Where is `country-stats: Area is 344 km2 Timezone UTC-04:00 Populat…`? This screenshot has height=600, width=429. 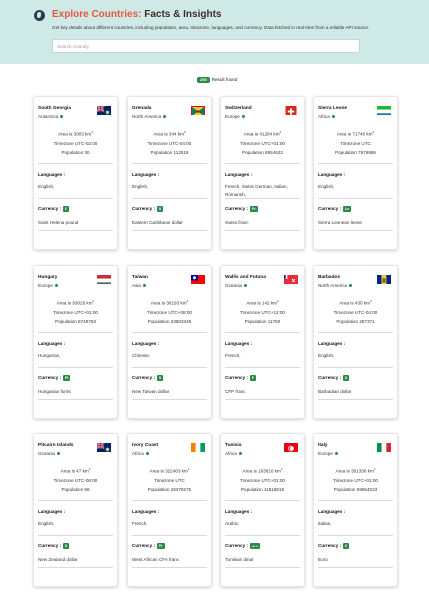 country-stats: Area is 344 km2 Timezone UTC-04:00 Populat… is located at coordinates (169, 142).